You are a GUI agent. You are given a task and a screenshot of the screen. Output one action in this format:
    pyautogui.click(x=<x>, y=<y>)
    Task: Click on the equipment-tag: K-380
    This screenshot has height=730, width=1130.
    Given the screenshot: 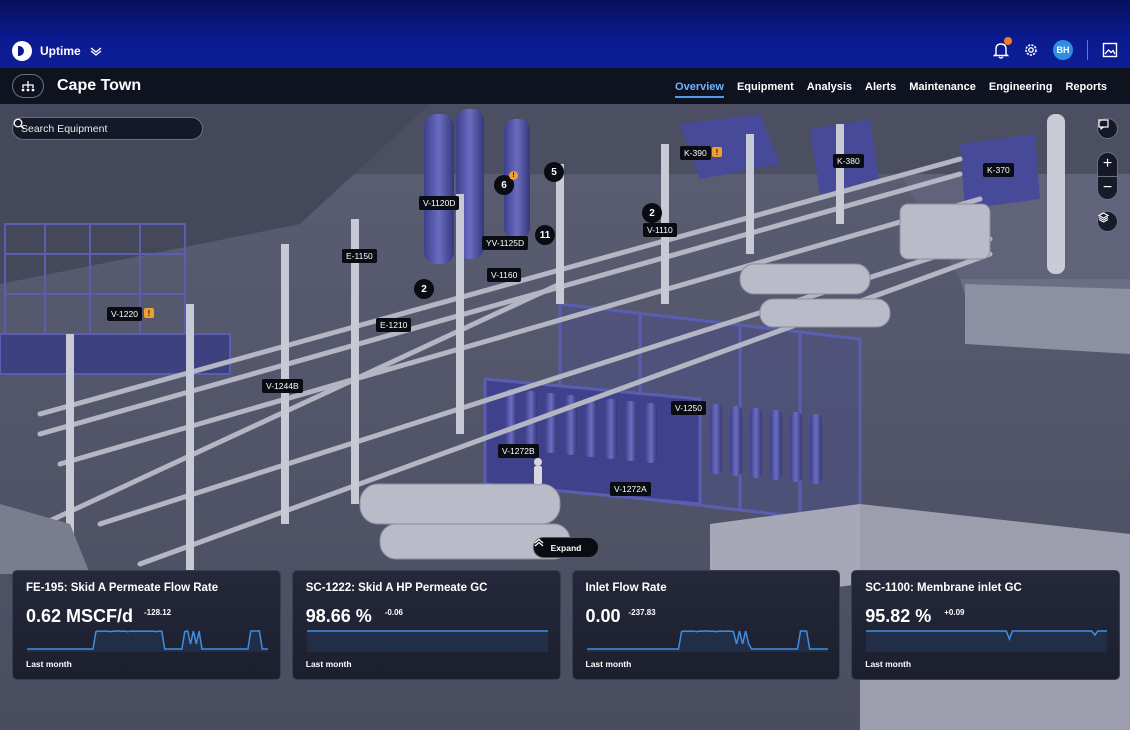 What is the action you would take?
    pyautogui.click(x=848, y=161)
    